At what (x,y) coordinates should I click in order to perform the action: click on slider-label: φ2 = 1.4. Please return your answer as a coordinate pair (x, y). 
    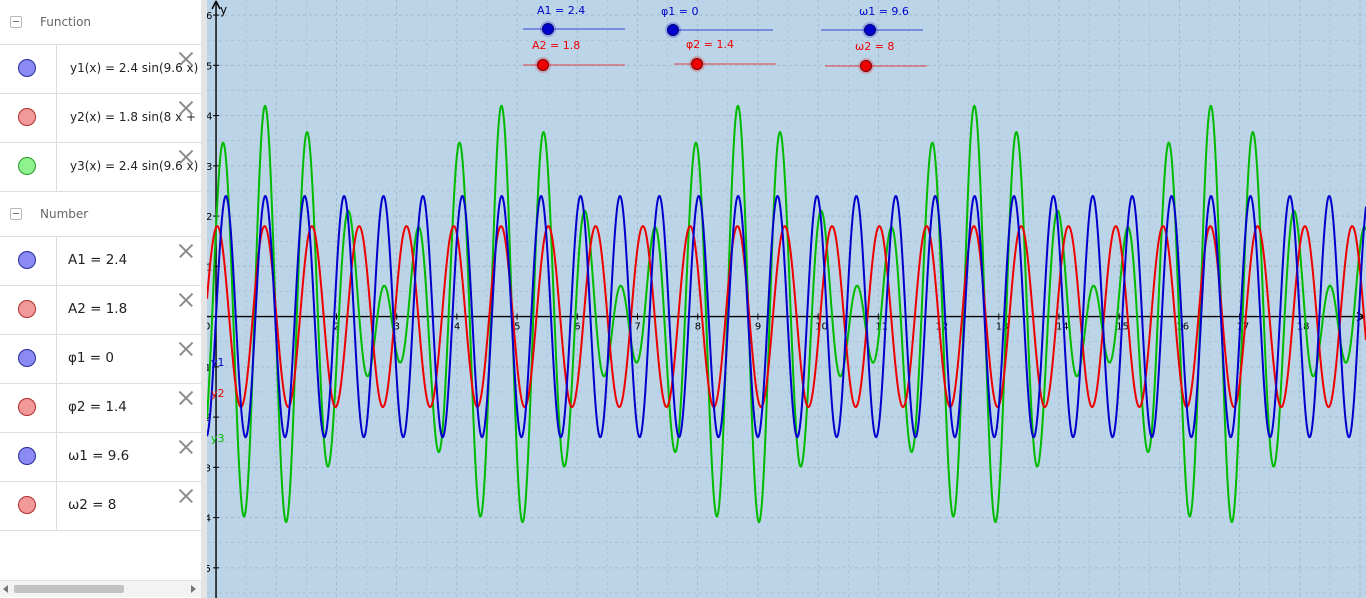
    Looking at the image, I should click on (710, 44).